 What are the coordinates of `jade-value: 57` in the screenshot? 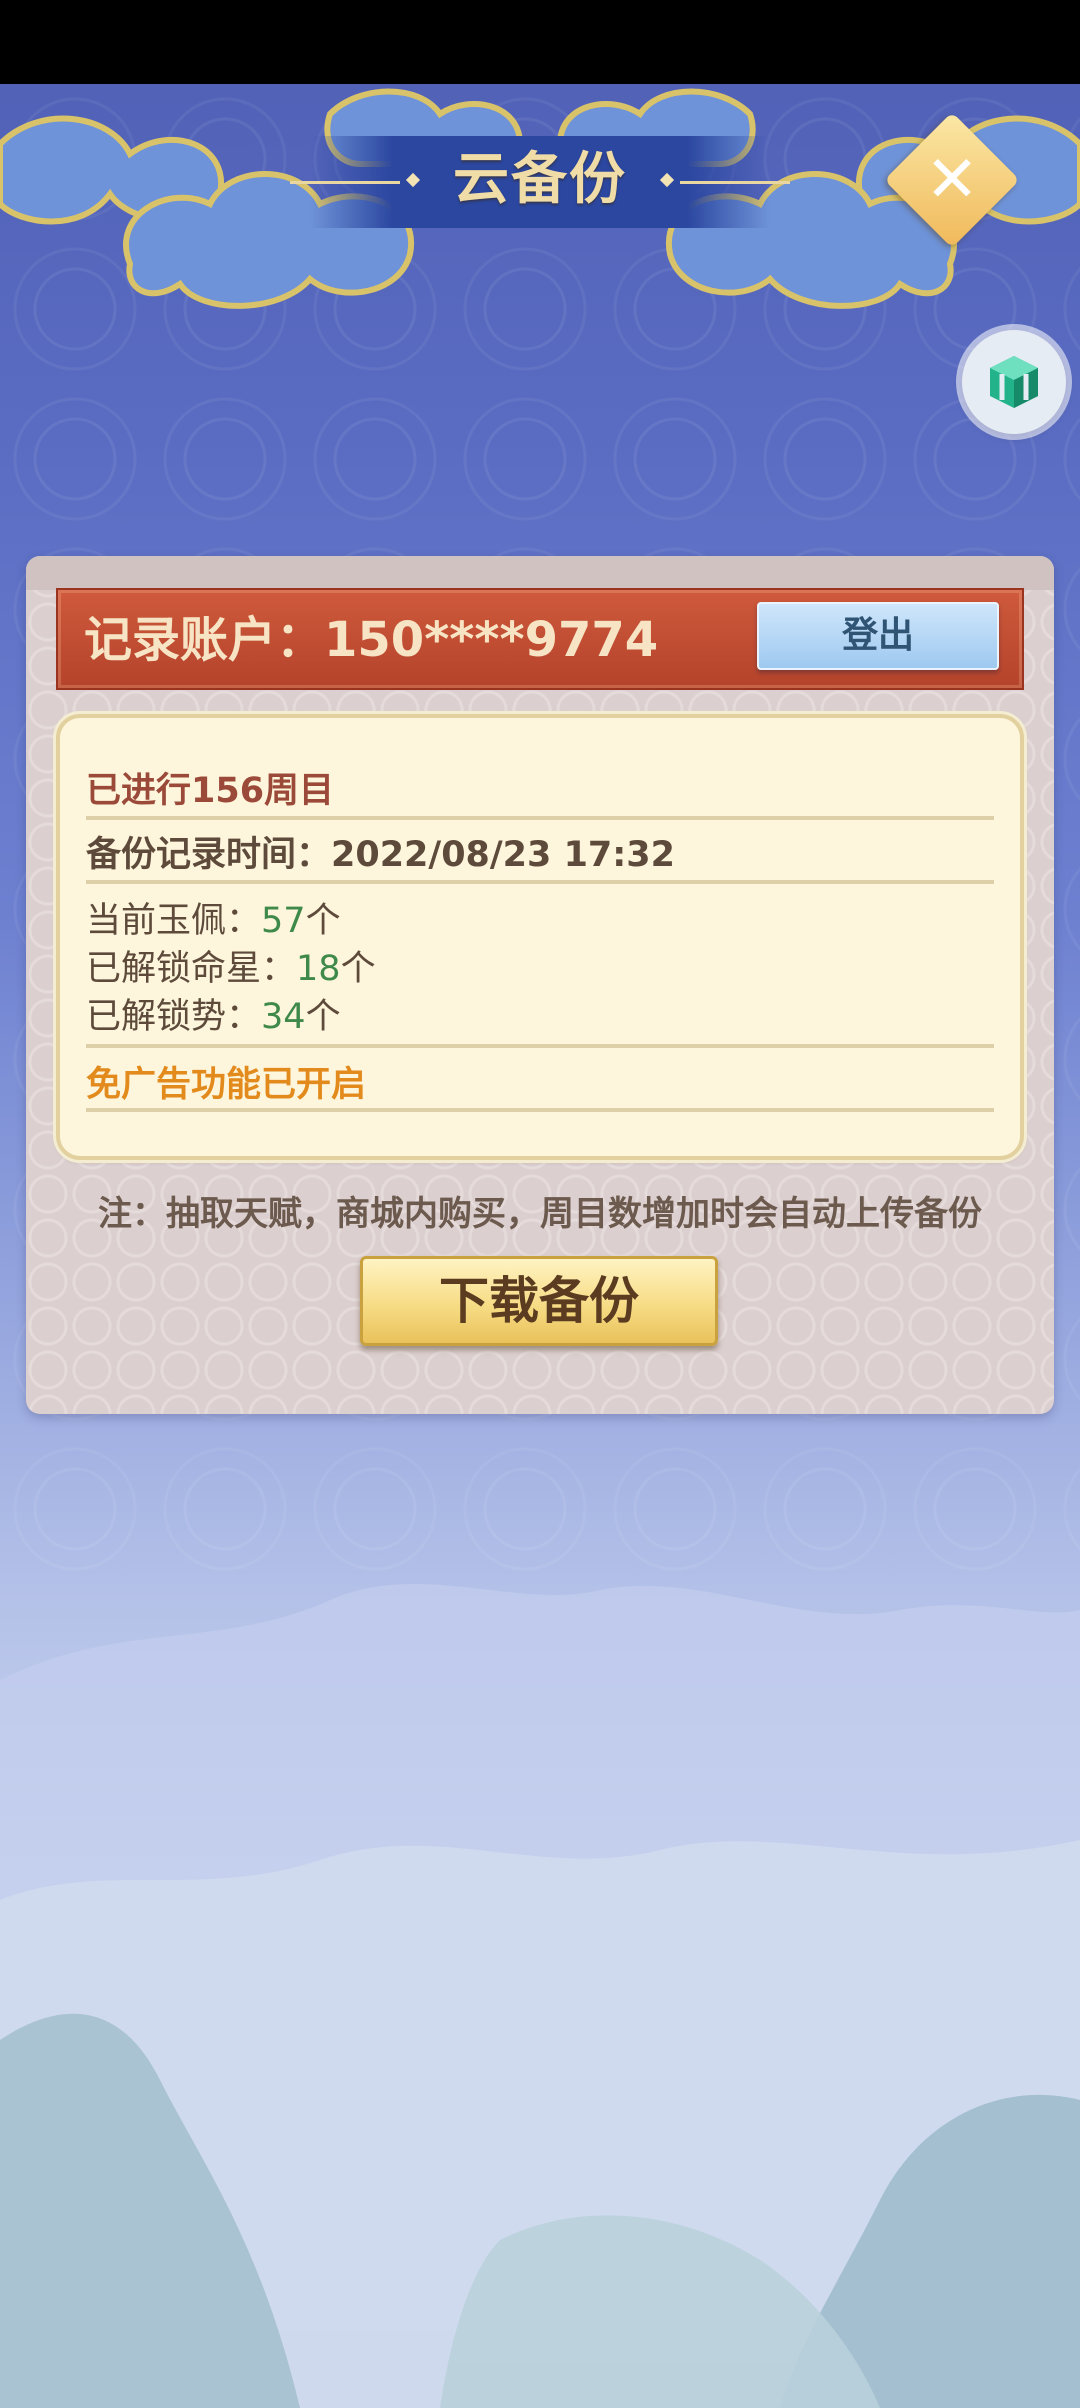 It's located at (283, 921).